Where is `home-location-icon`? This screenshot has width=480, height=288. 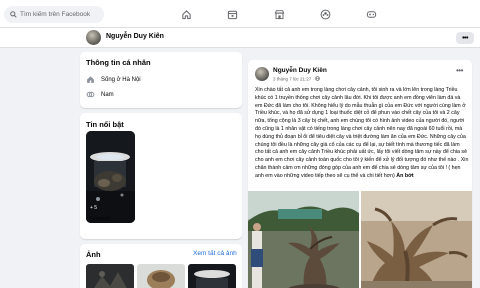 home-location-icon is located at coordinates (90, 79).